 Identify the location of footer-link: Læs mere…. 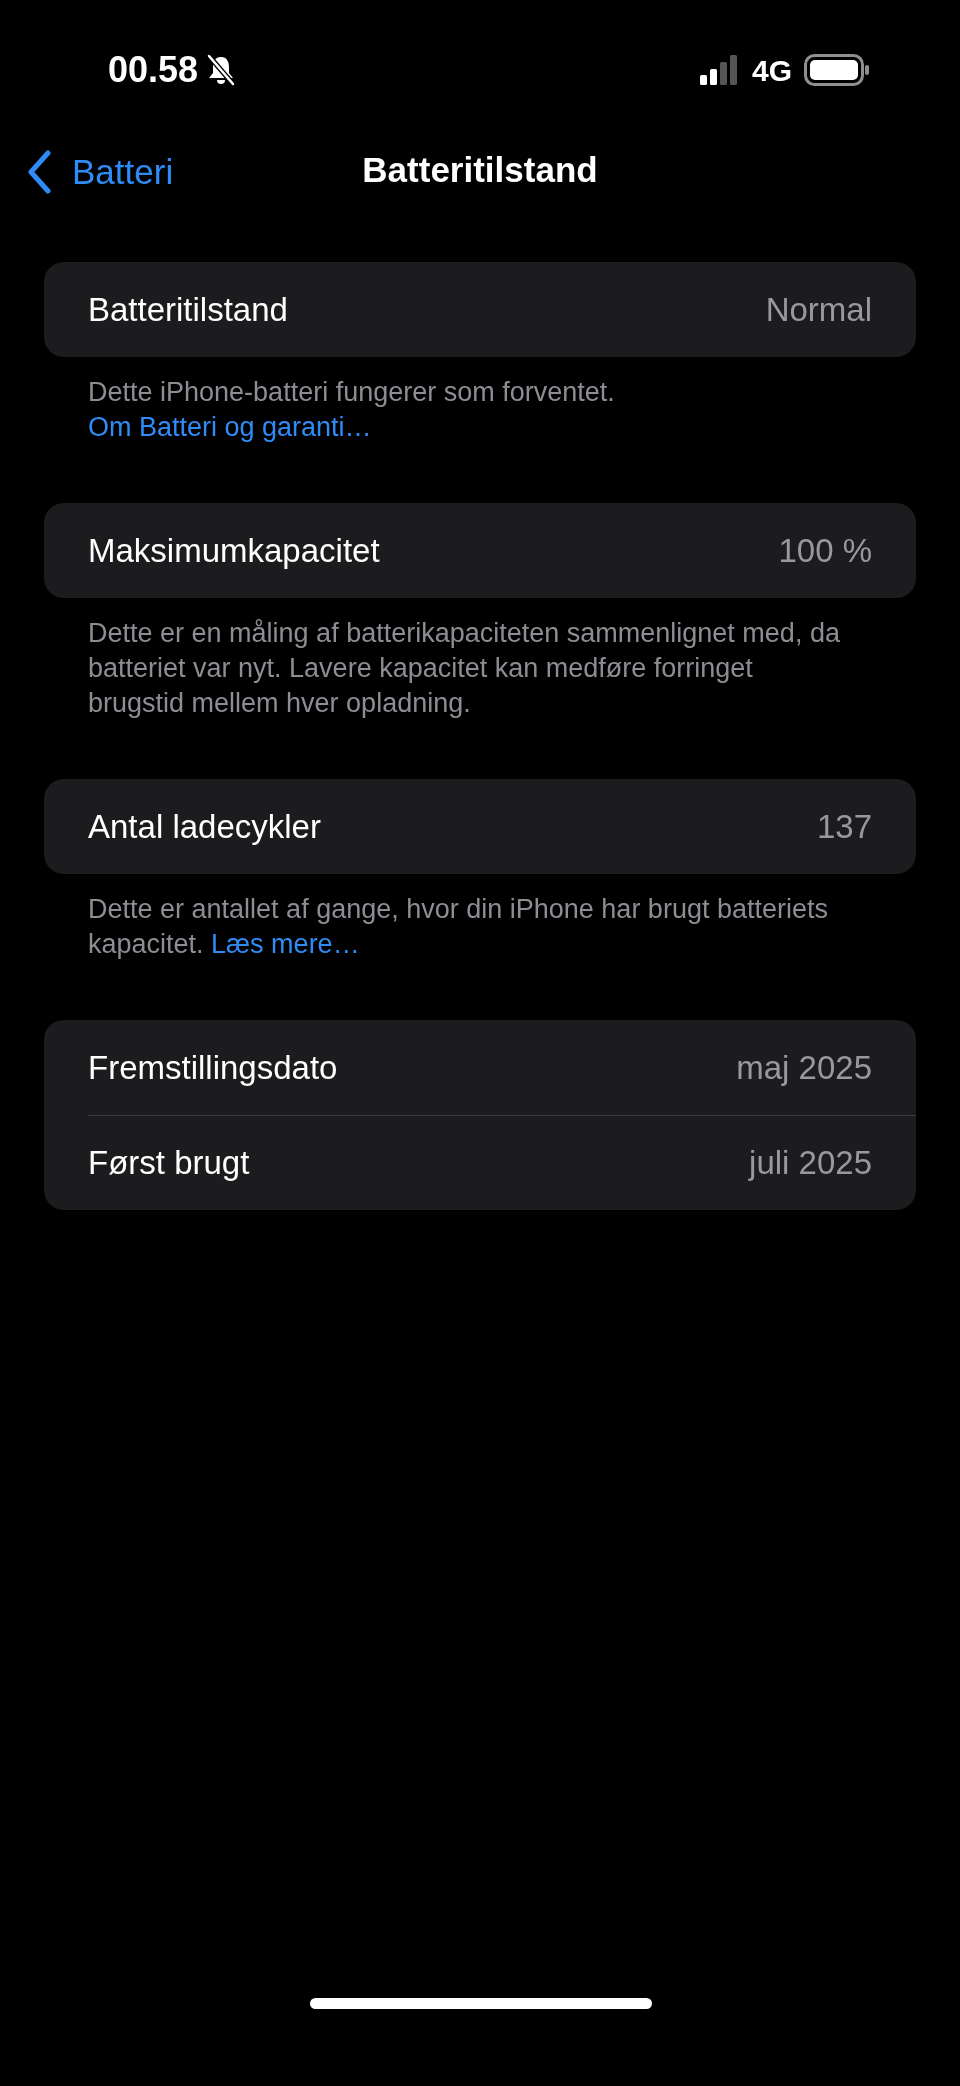
(285, 944).